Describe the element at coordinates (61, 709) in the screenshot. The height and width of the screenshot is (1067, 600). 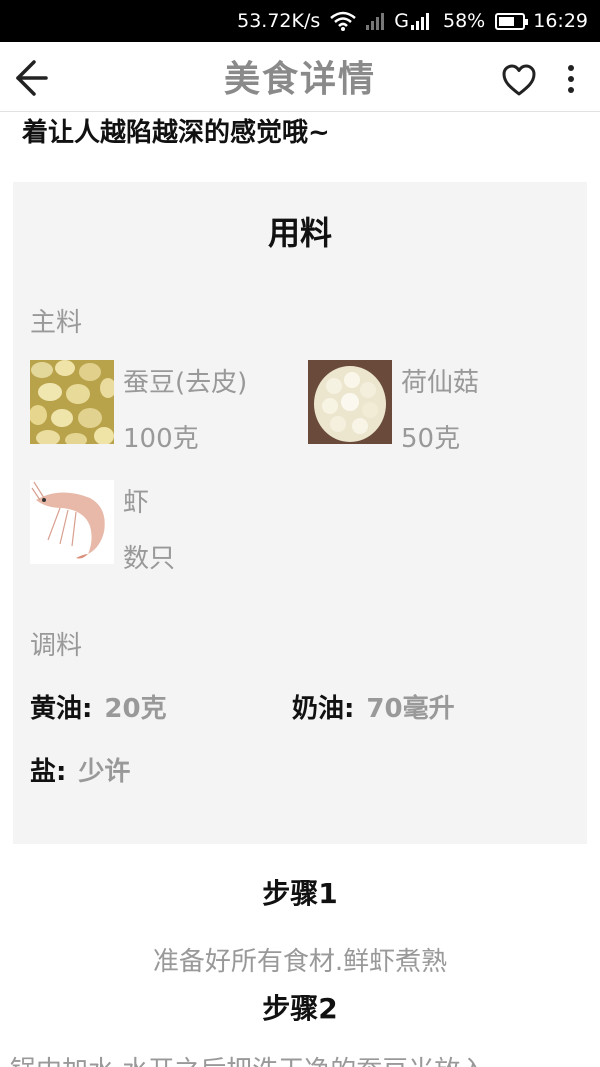
I see `seasoning-name: 黄油:` at that location.